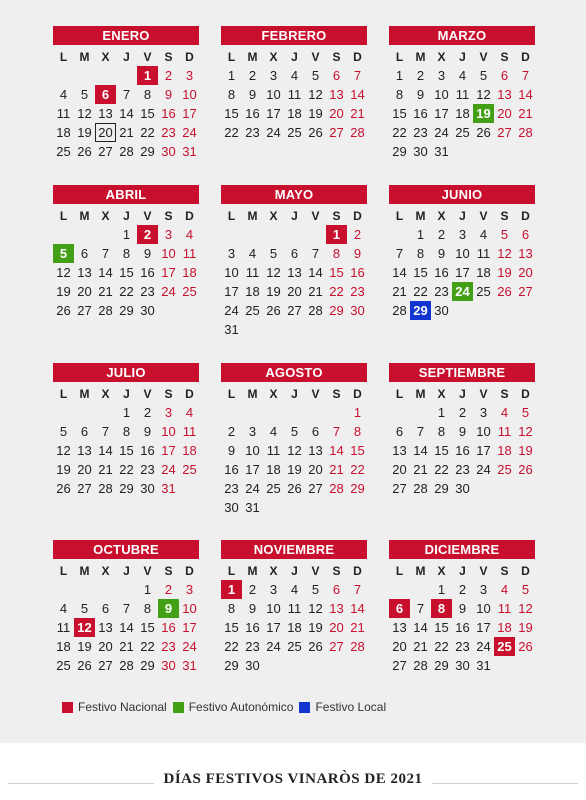  Describe the element at coordinates (252, 272) in the screenshot. I see `day-cell: 11` at that location.